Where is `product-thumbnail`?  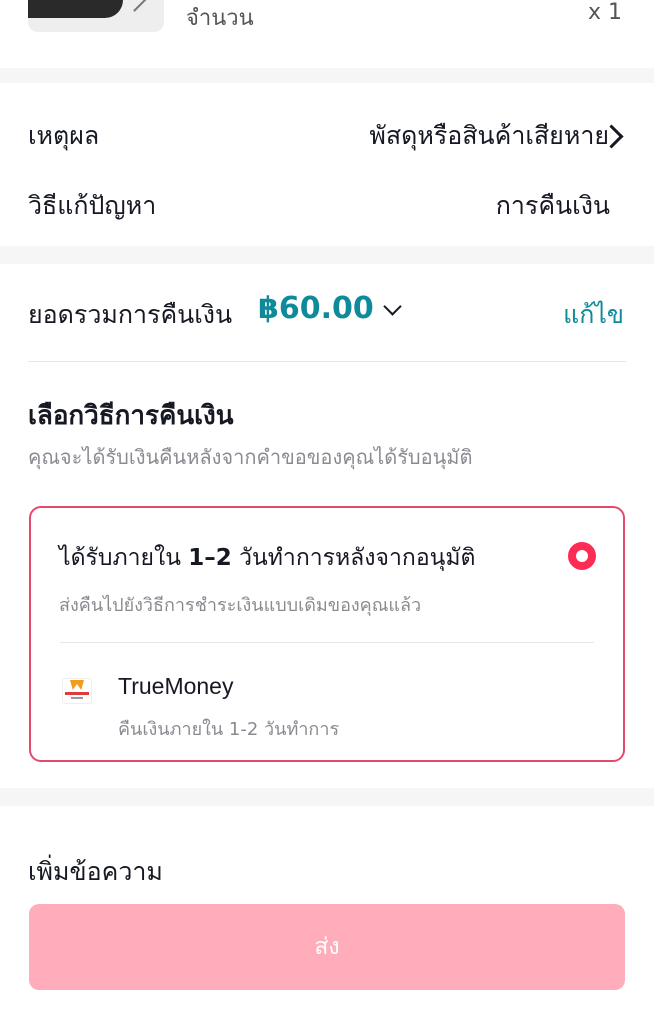 product-thumbnail is located at coordinates (96, 16).